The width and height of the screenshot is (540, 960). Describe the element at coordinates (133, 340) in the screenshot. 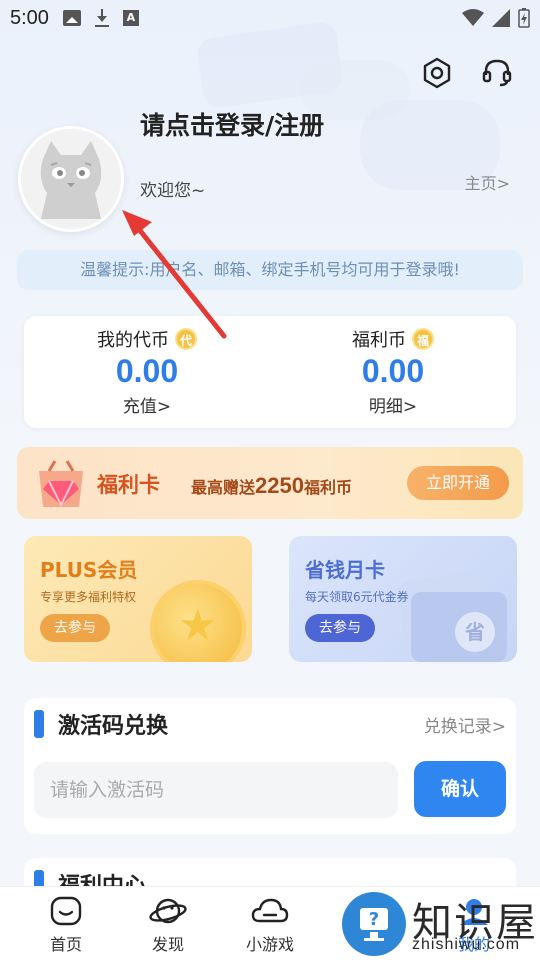

I see `token-label: 我的代币` at that location.